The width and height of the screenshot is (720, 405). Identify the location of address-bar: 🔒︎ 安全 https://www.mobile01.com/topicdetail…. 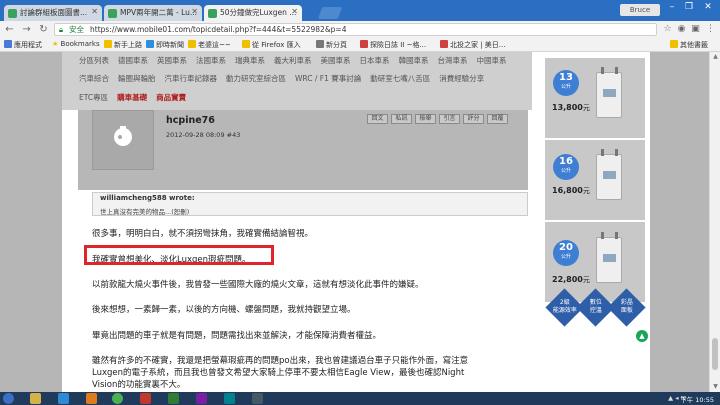
(355, 29).